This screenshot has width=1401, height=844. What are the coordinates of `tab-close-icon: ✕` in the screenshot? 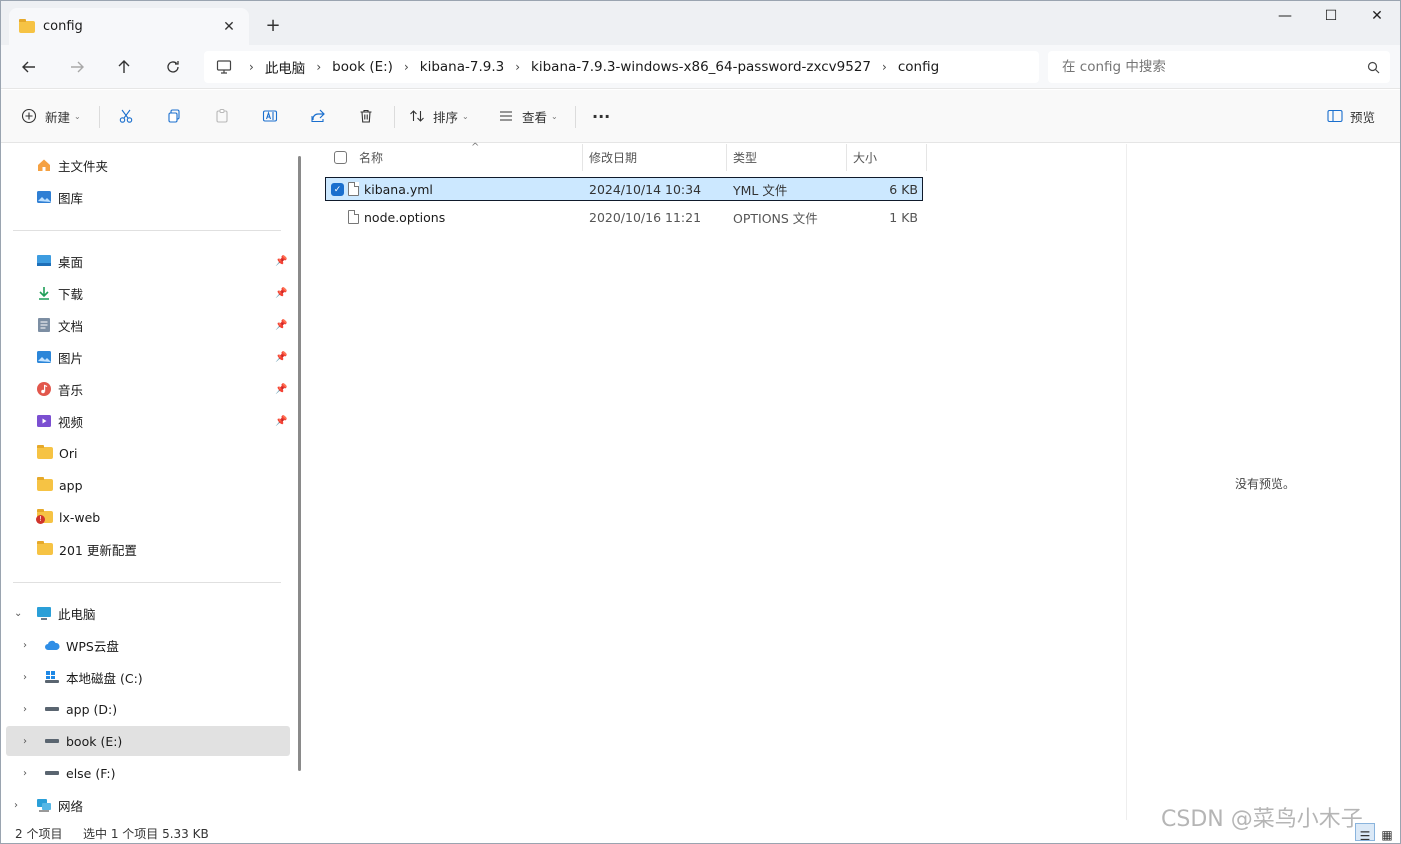 It's located at (229, 27).